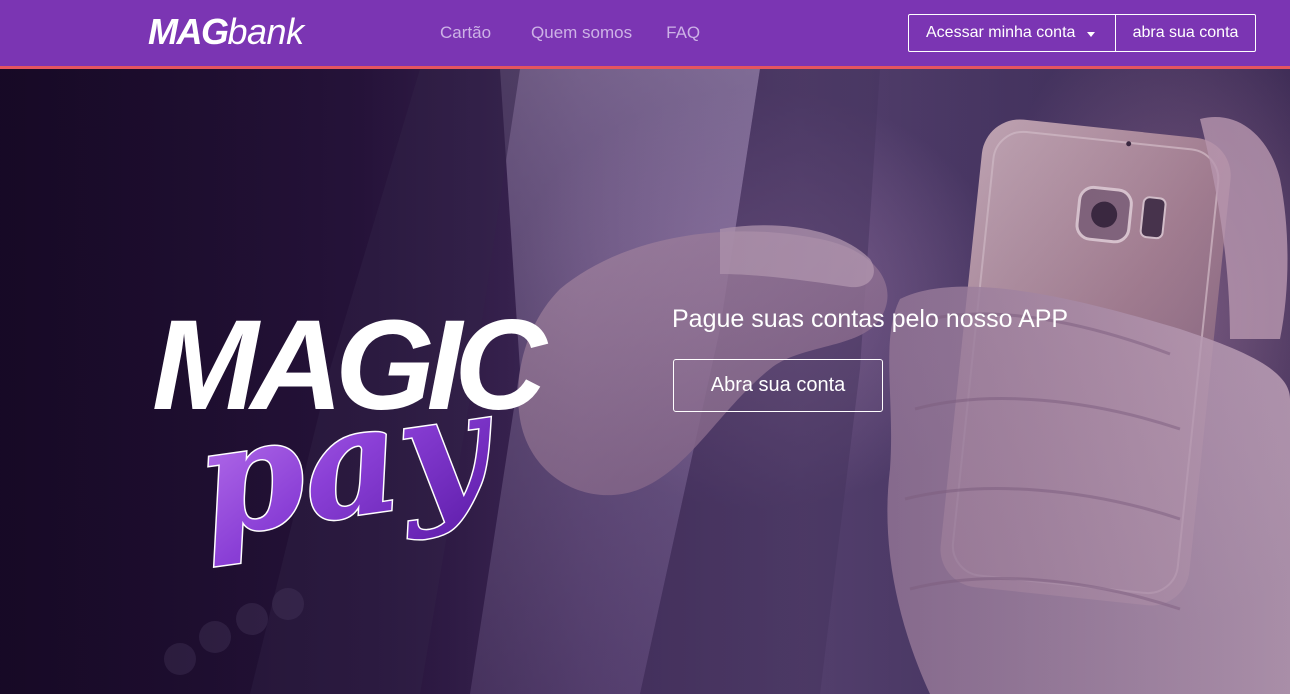  What do you see at coordinates (266, 31) in the screenshot?
I see `logo-light-text: bank` at bounding box center [266, 31].